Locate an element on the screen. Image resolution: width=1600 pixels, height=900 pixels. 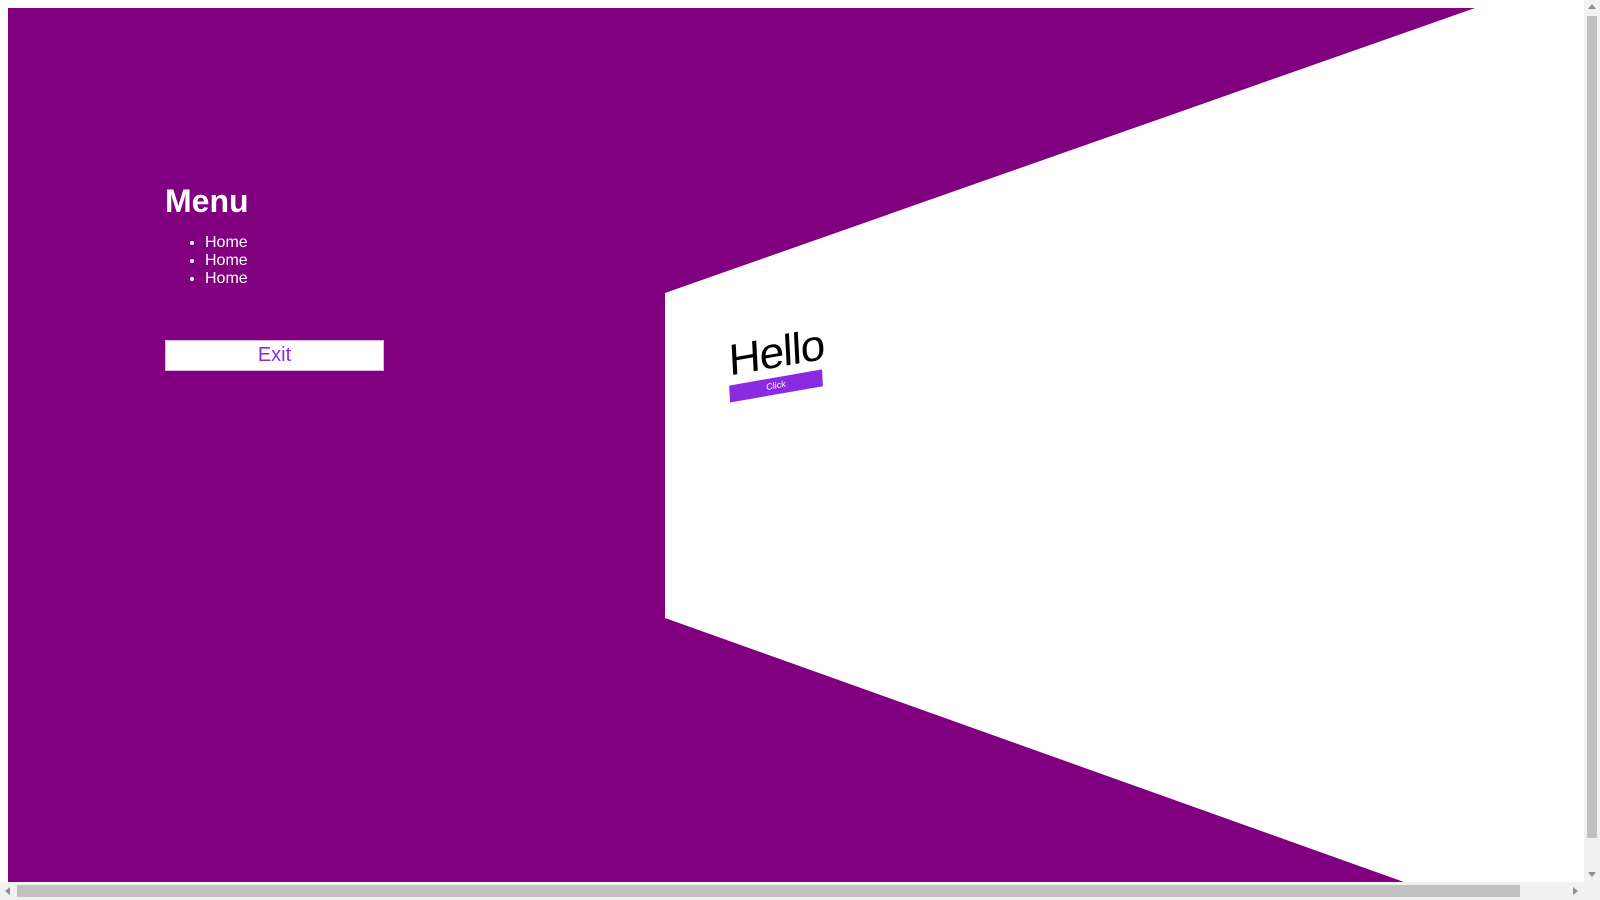
vertical-scrollbar is located at coordinates (1592, 441).